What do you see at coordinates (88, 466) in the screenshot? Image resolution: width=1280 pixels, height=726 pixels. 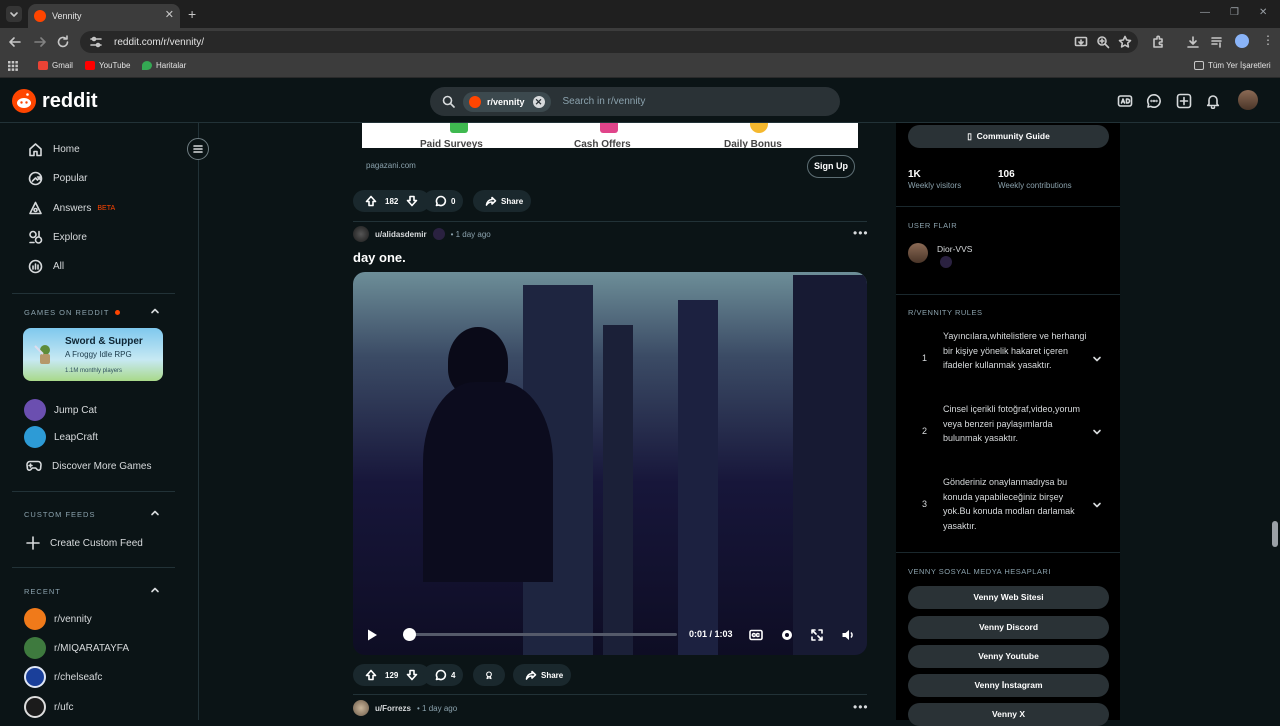 I see `discover-more-games: Discover More Games` at bounding box center [88, 466].